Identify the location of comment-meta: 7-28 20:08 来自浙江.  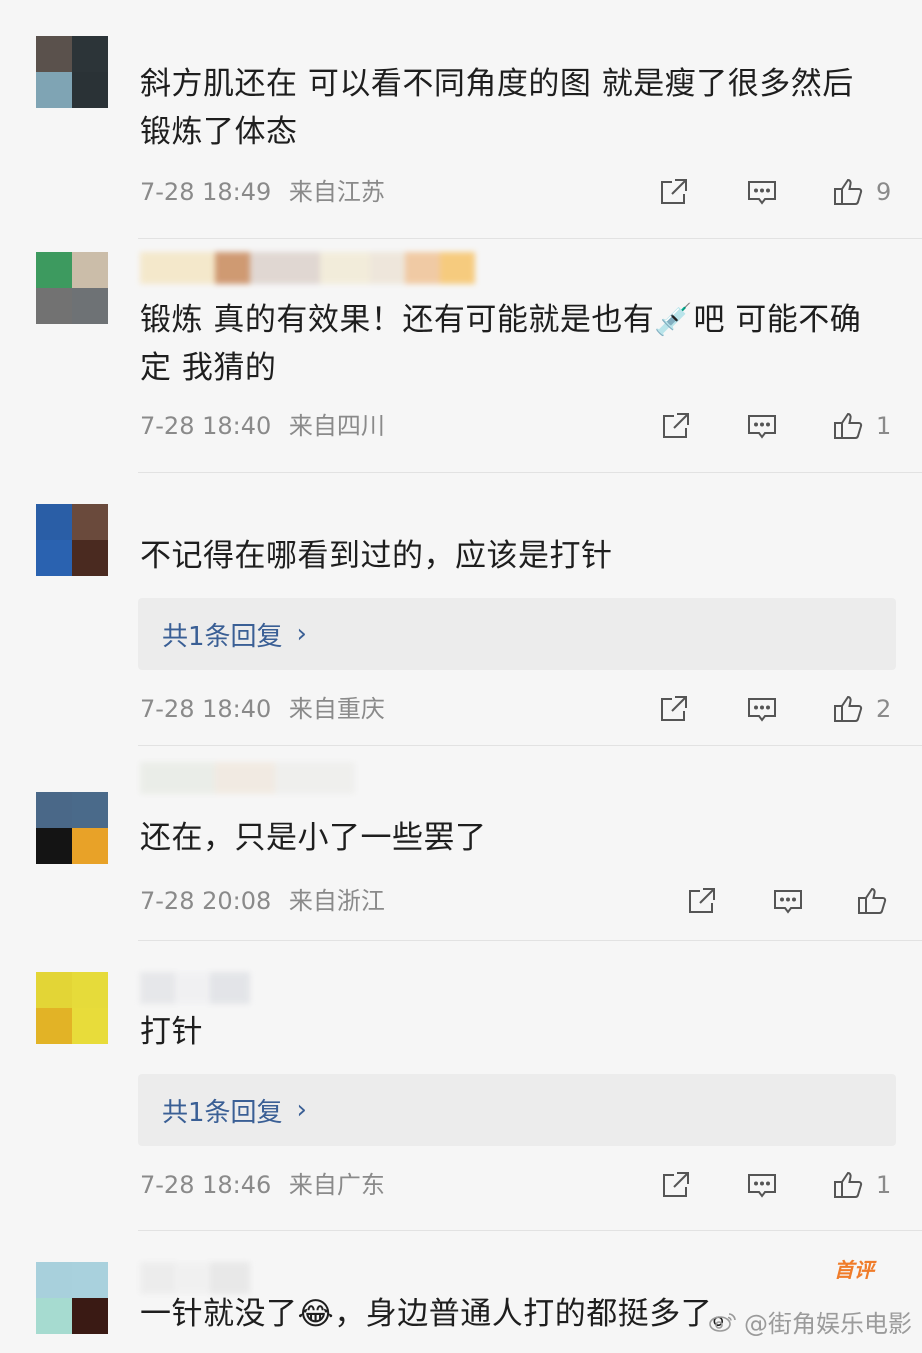
(262, 901).